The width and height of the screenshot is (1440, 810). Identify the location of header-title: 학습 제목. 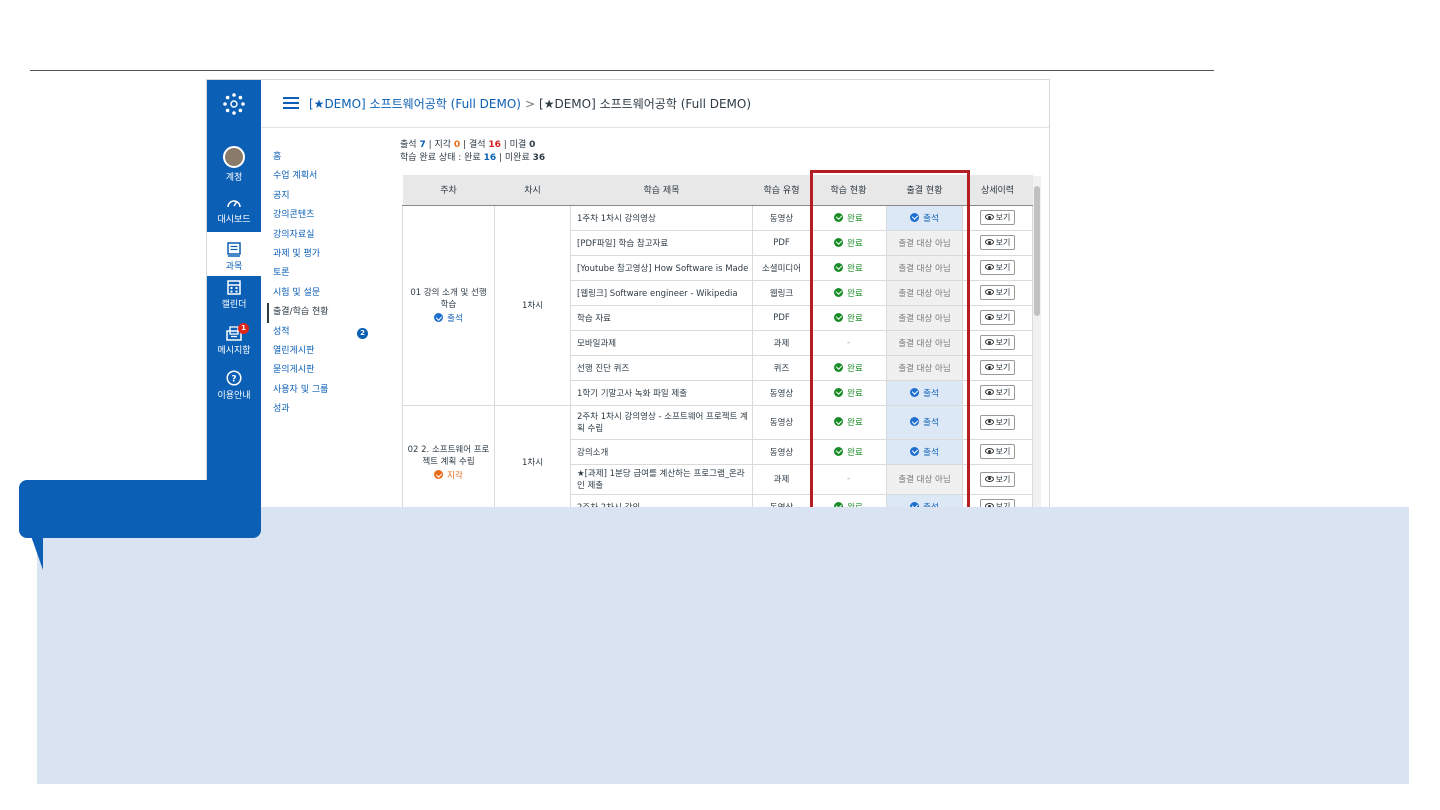
(661, 190).